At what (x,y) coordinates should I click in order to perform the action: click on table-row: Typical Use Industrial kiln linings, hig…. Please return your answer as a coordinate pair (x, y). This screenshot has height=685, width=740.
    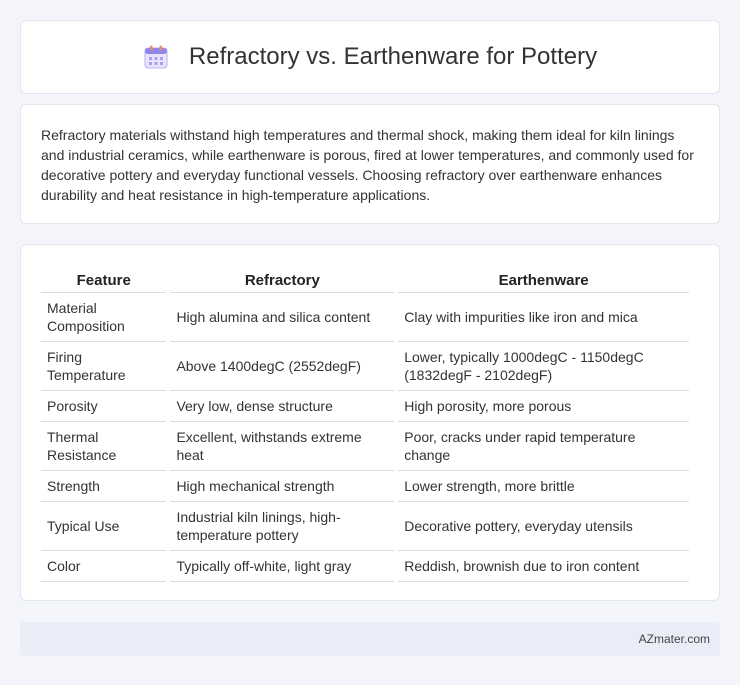
    Looking at the image, I should click on (365, 526).